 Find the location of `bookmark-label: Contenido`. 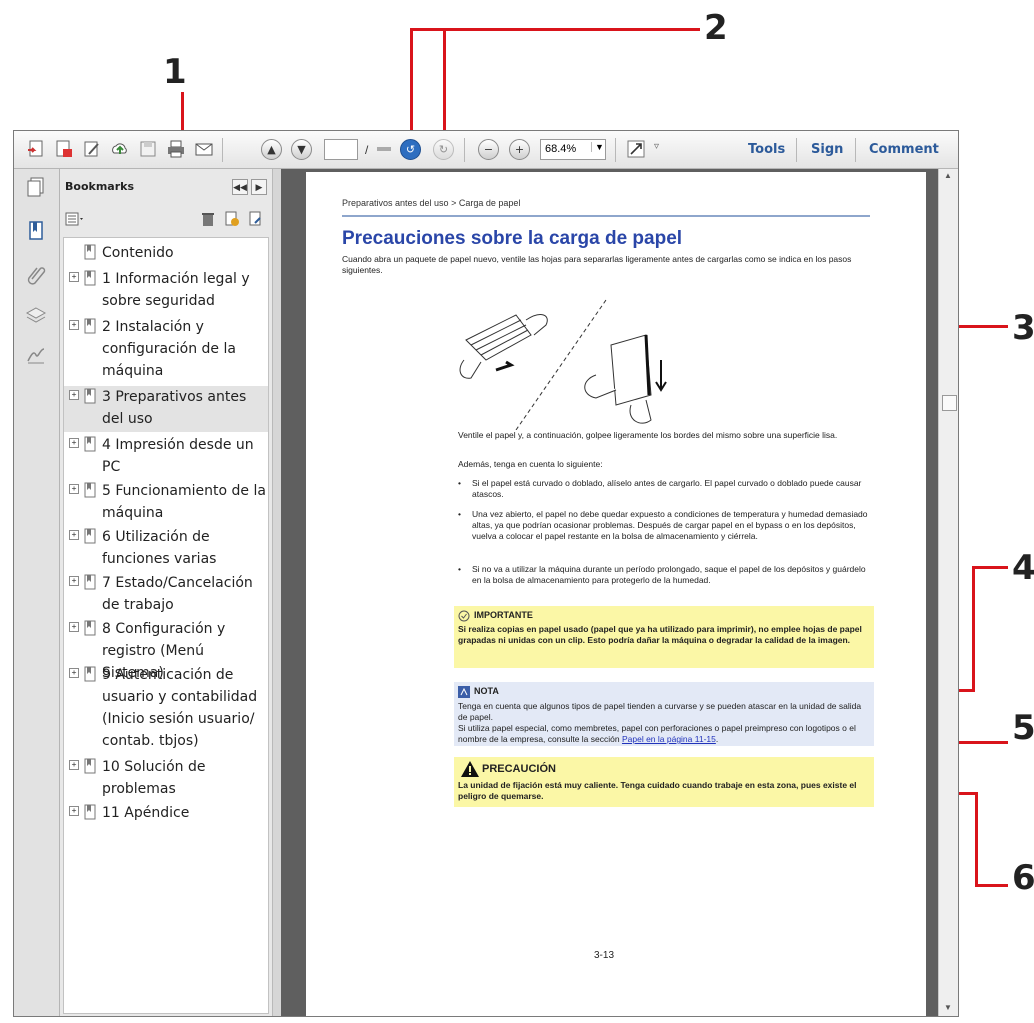

bookmark-label: Contenido is located at coordinates (138, 253).